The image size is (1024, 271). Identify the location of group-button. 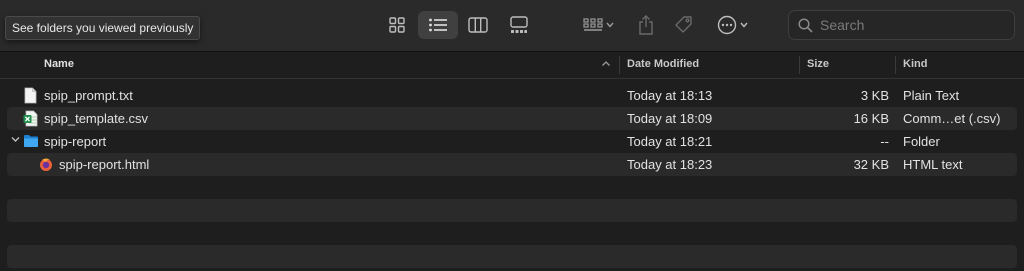
(598, 25).